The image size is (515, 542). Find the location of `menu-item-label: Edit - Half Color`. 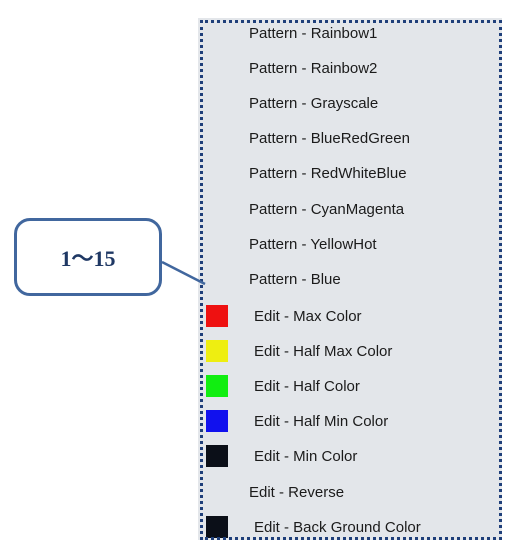

menu-item-label: Edit - Half Color is located at coordinates (307, 386).